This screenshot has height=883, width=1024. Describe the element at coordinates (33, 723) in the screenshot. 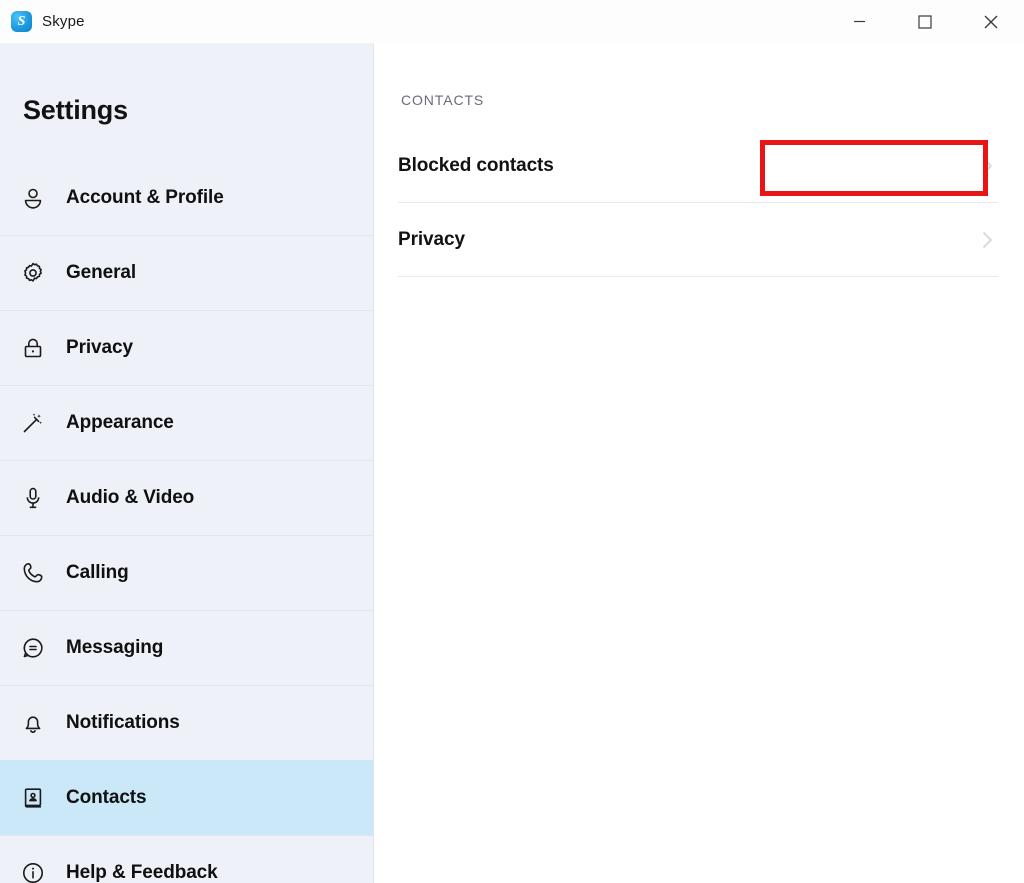

I see `bell-icon` at that location.